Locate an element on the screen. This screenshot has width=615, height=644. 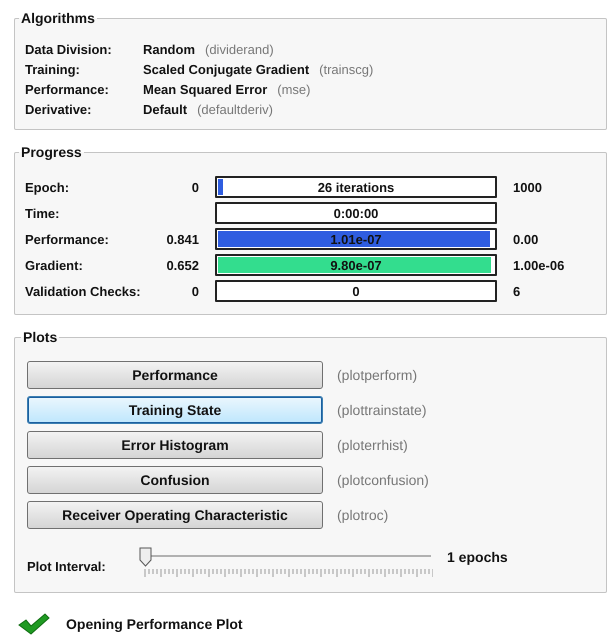
plot-button: Performance is located at coordinates (175, 375).